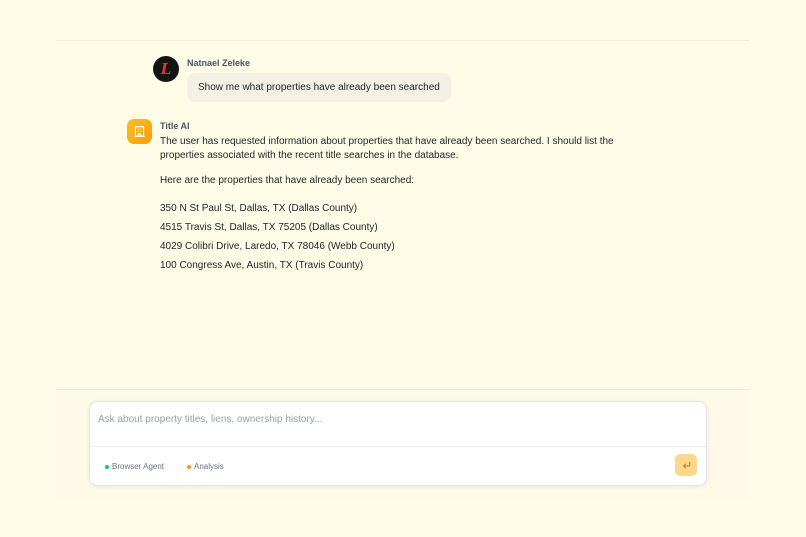  I want to click on avatar: L, so click(166, 69).